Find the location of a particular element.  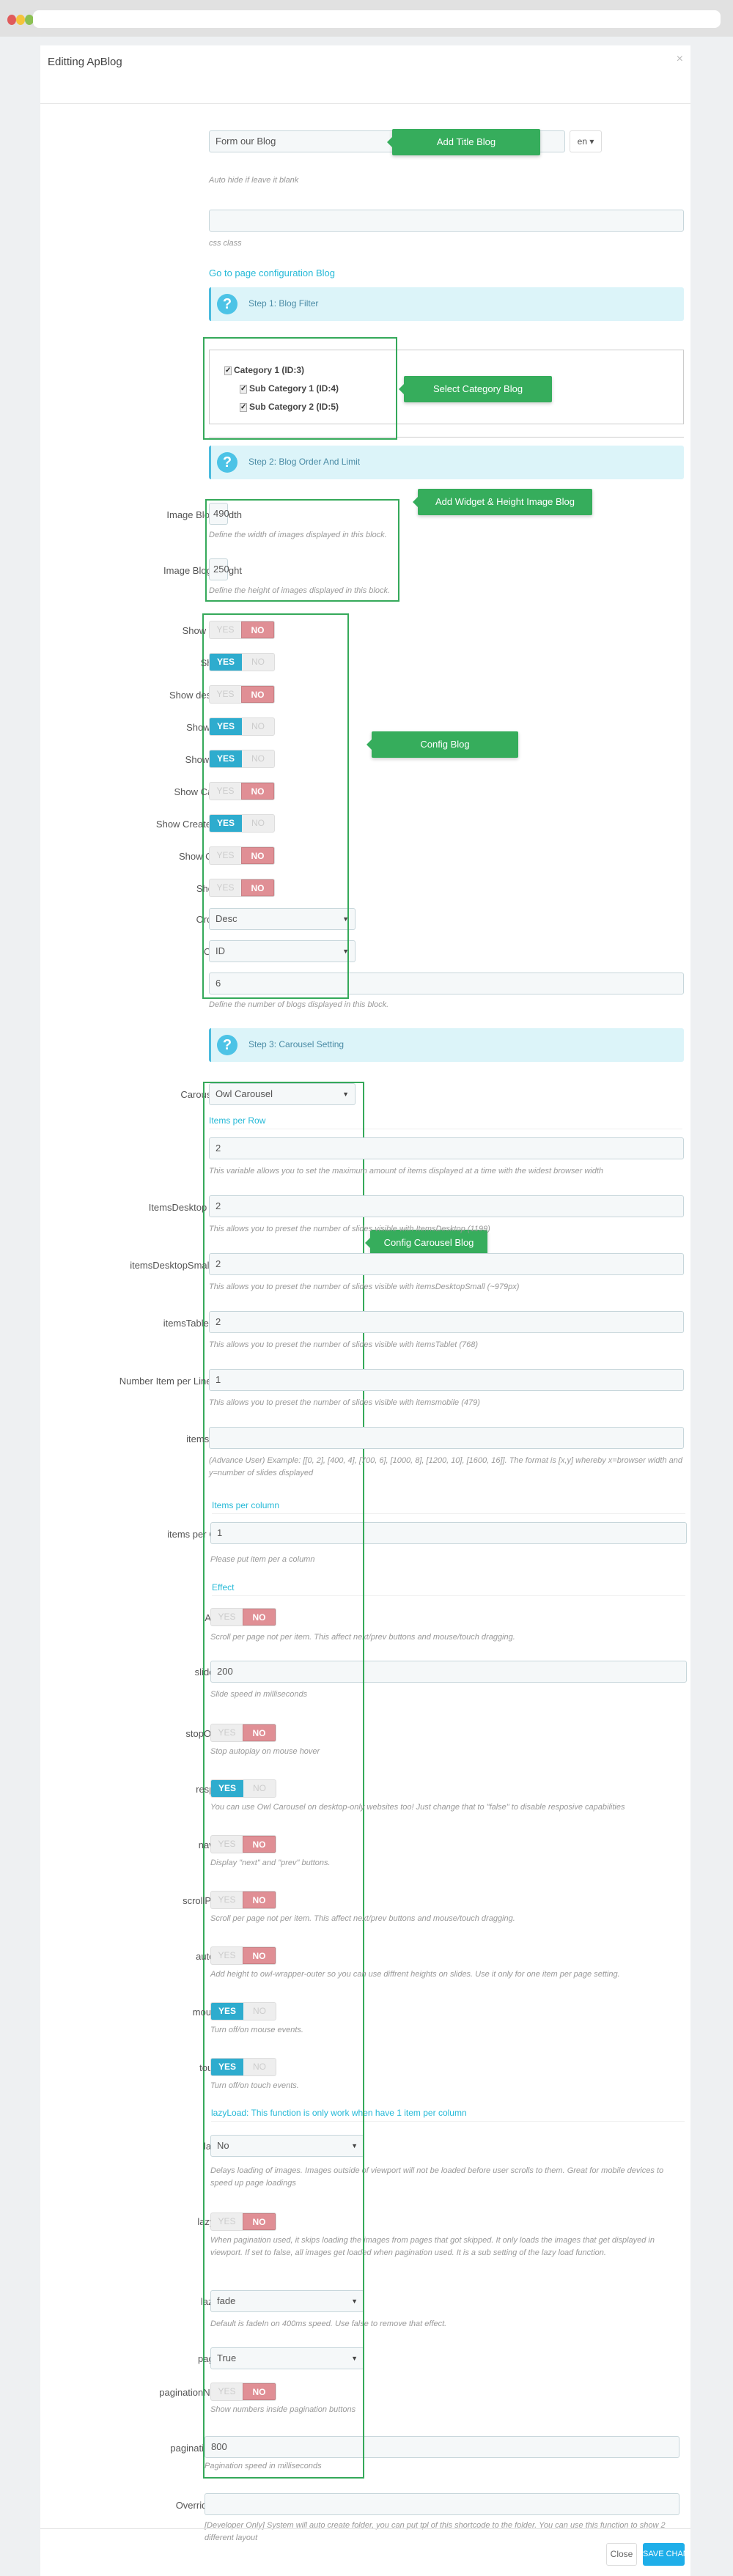

override-folder-input is located at coordinates (442, 2504).